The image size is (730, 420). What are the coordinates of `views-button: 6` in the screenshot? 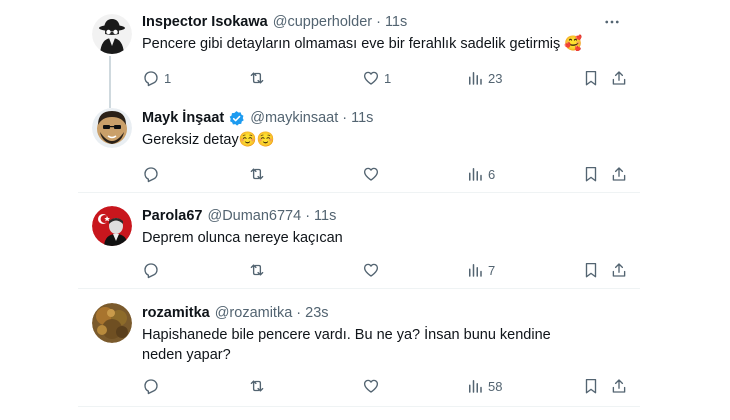 It's located at (480, 174).